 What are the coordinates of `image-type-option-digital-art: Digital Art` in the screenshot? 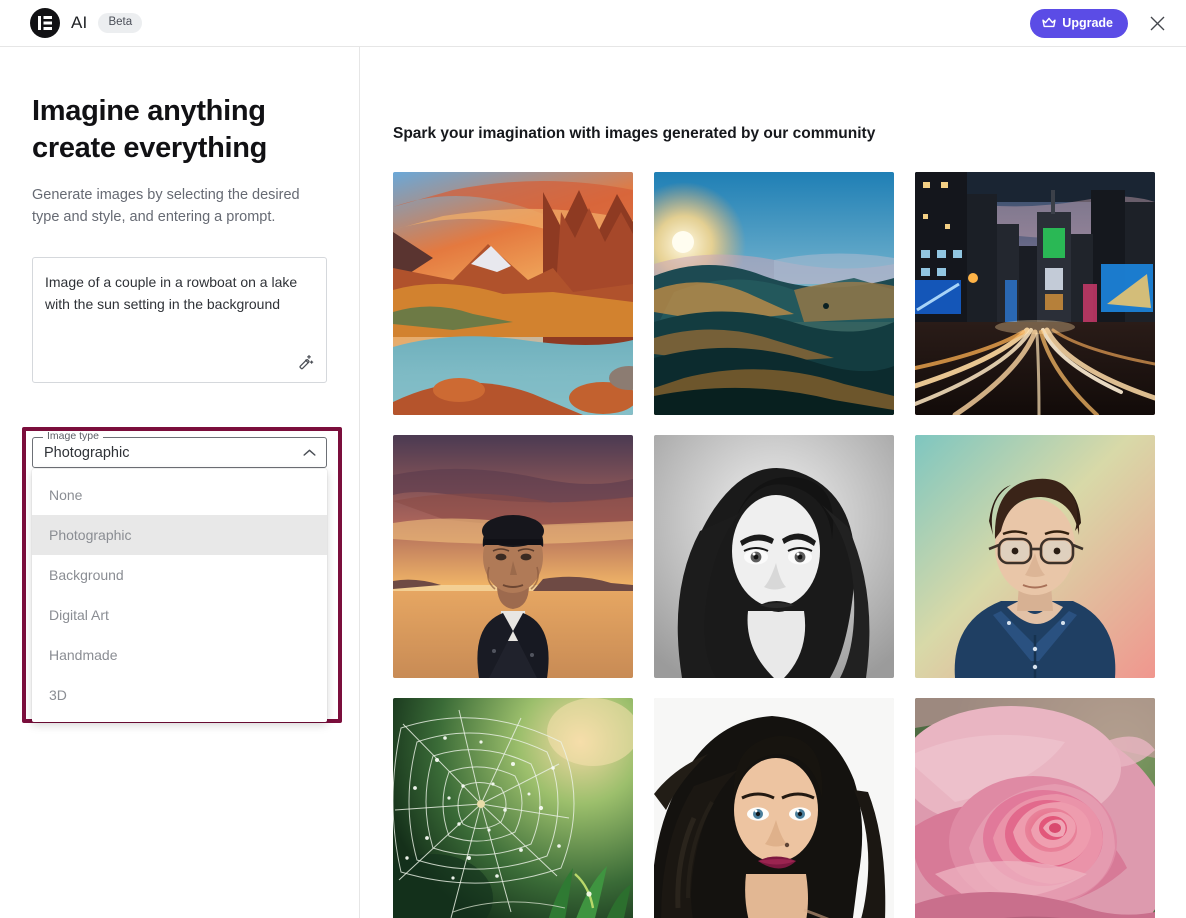 It's located at (179, 615).